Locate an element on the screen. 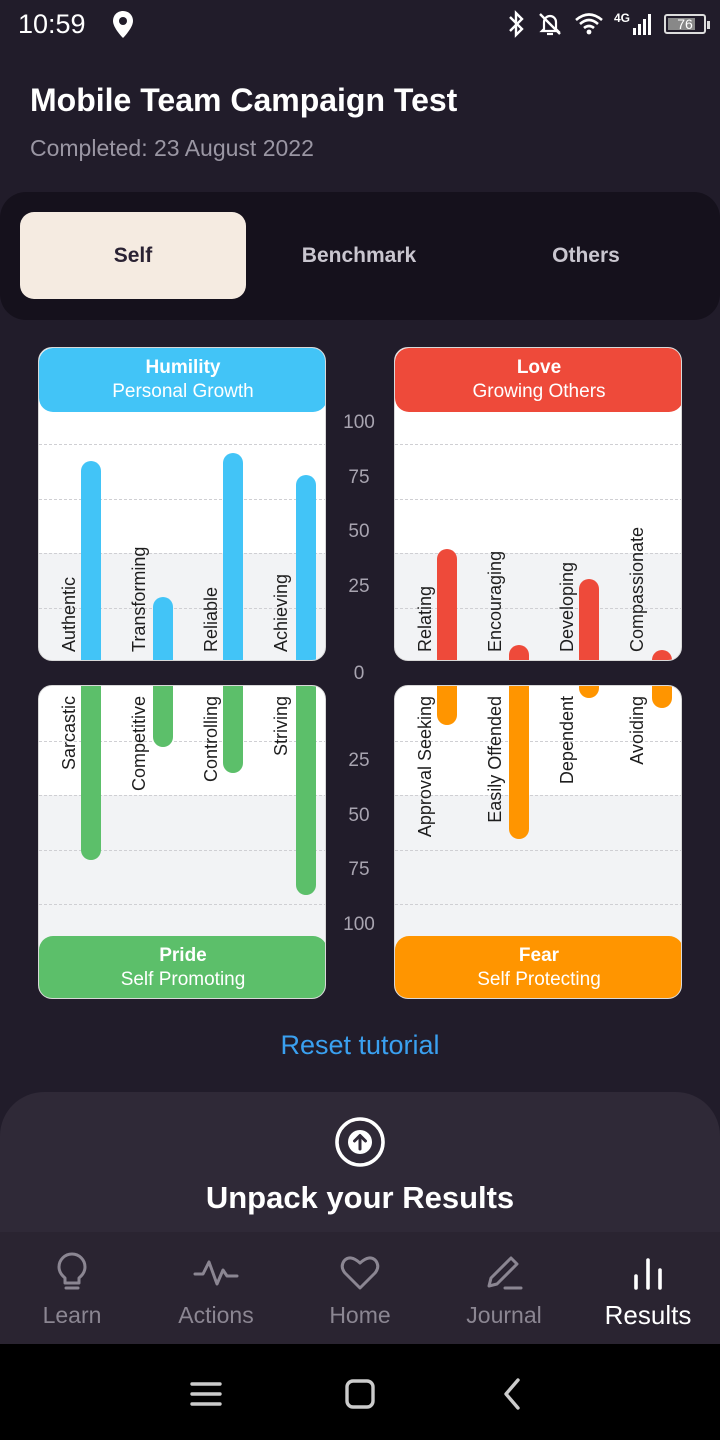 The width and height of the screenshot is (720, 1440). nav-actions-label: Actions is located at coordinates (216, 1315).